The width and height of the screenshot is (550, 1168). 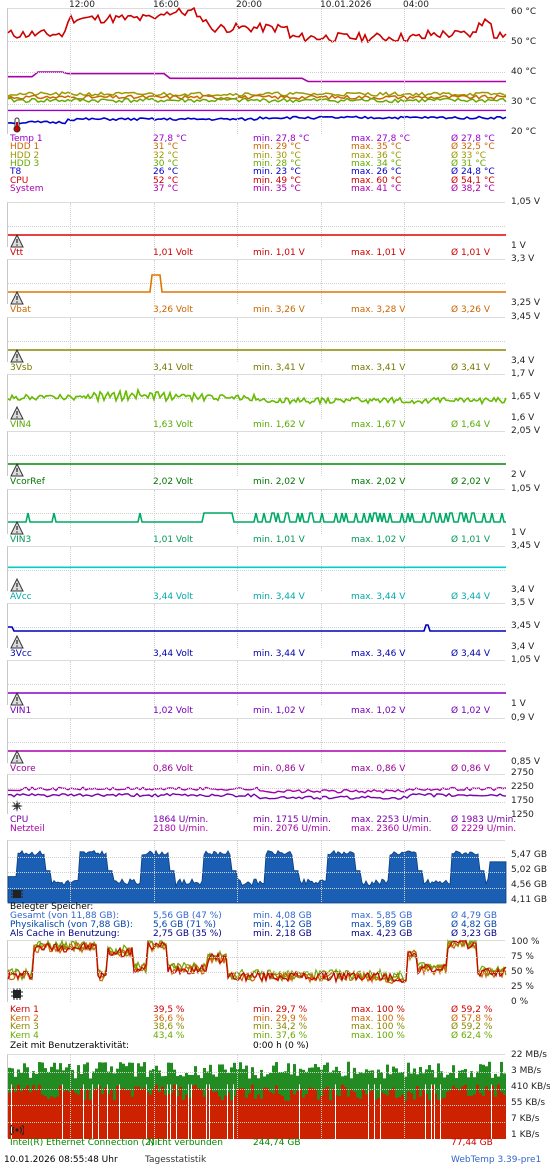 I want to click on stat-avg: Ø 1,02 V, so click(x=471, y=711).